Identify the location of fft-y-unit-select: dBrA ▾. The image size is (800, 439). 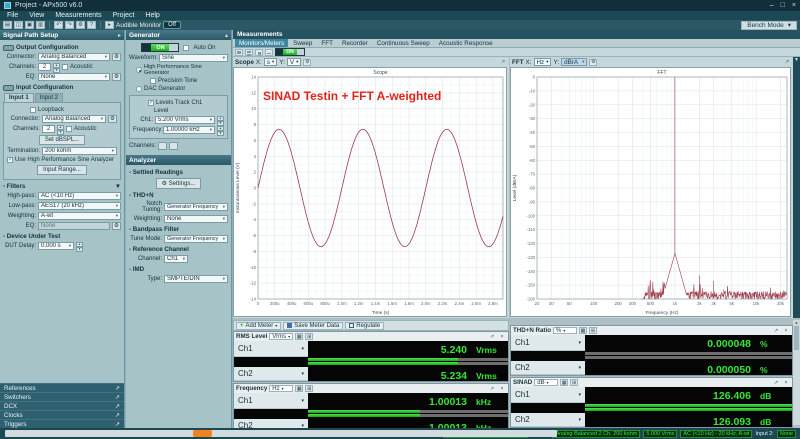
(574, 62).